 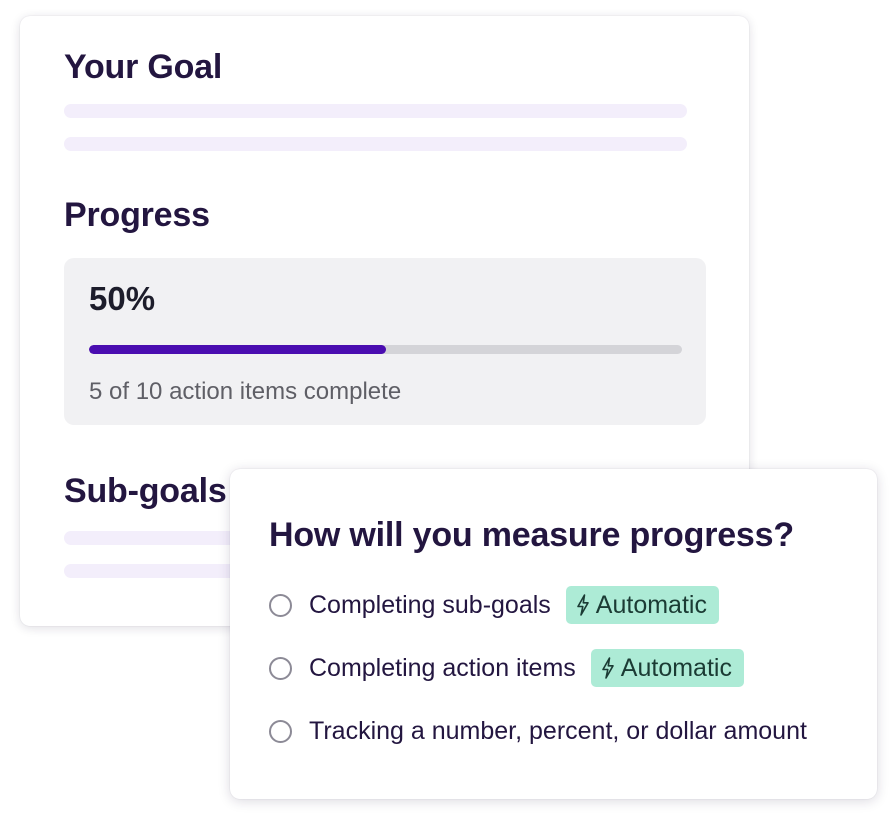 I want to click on progress-heading: Progress, so click(x=137, y=215).